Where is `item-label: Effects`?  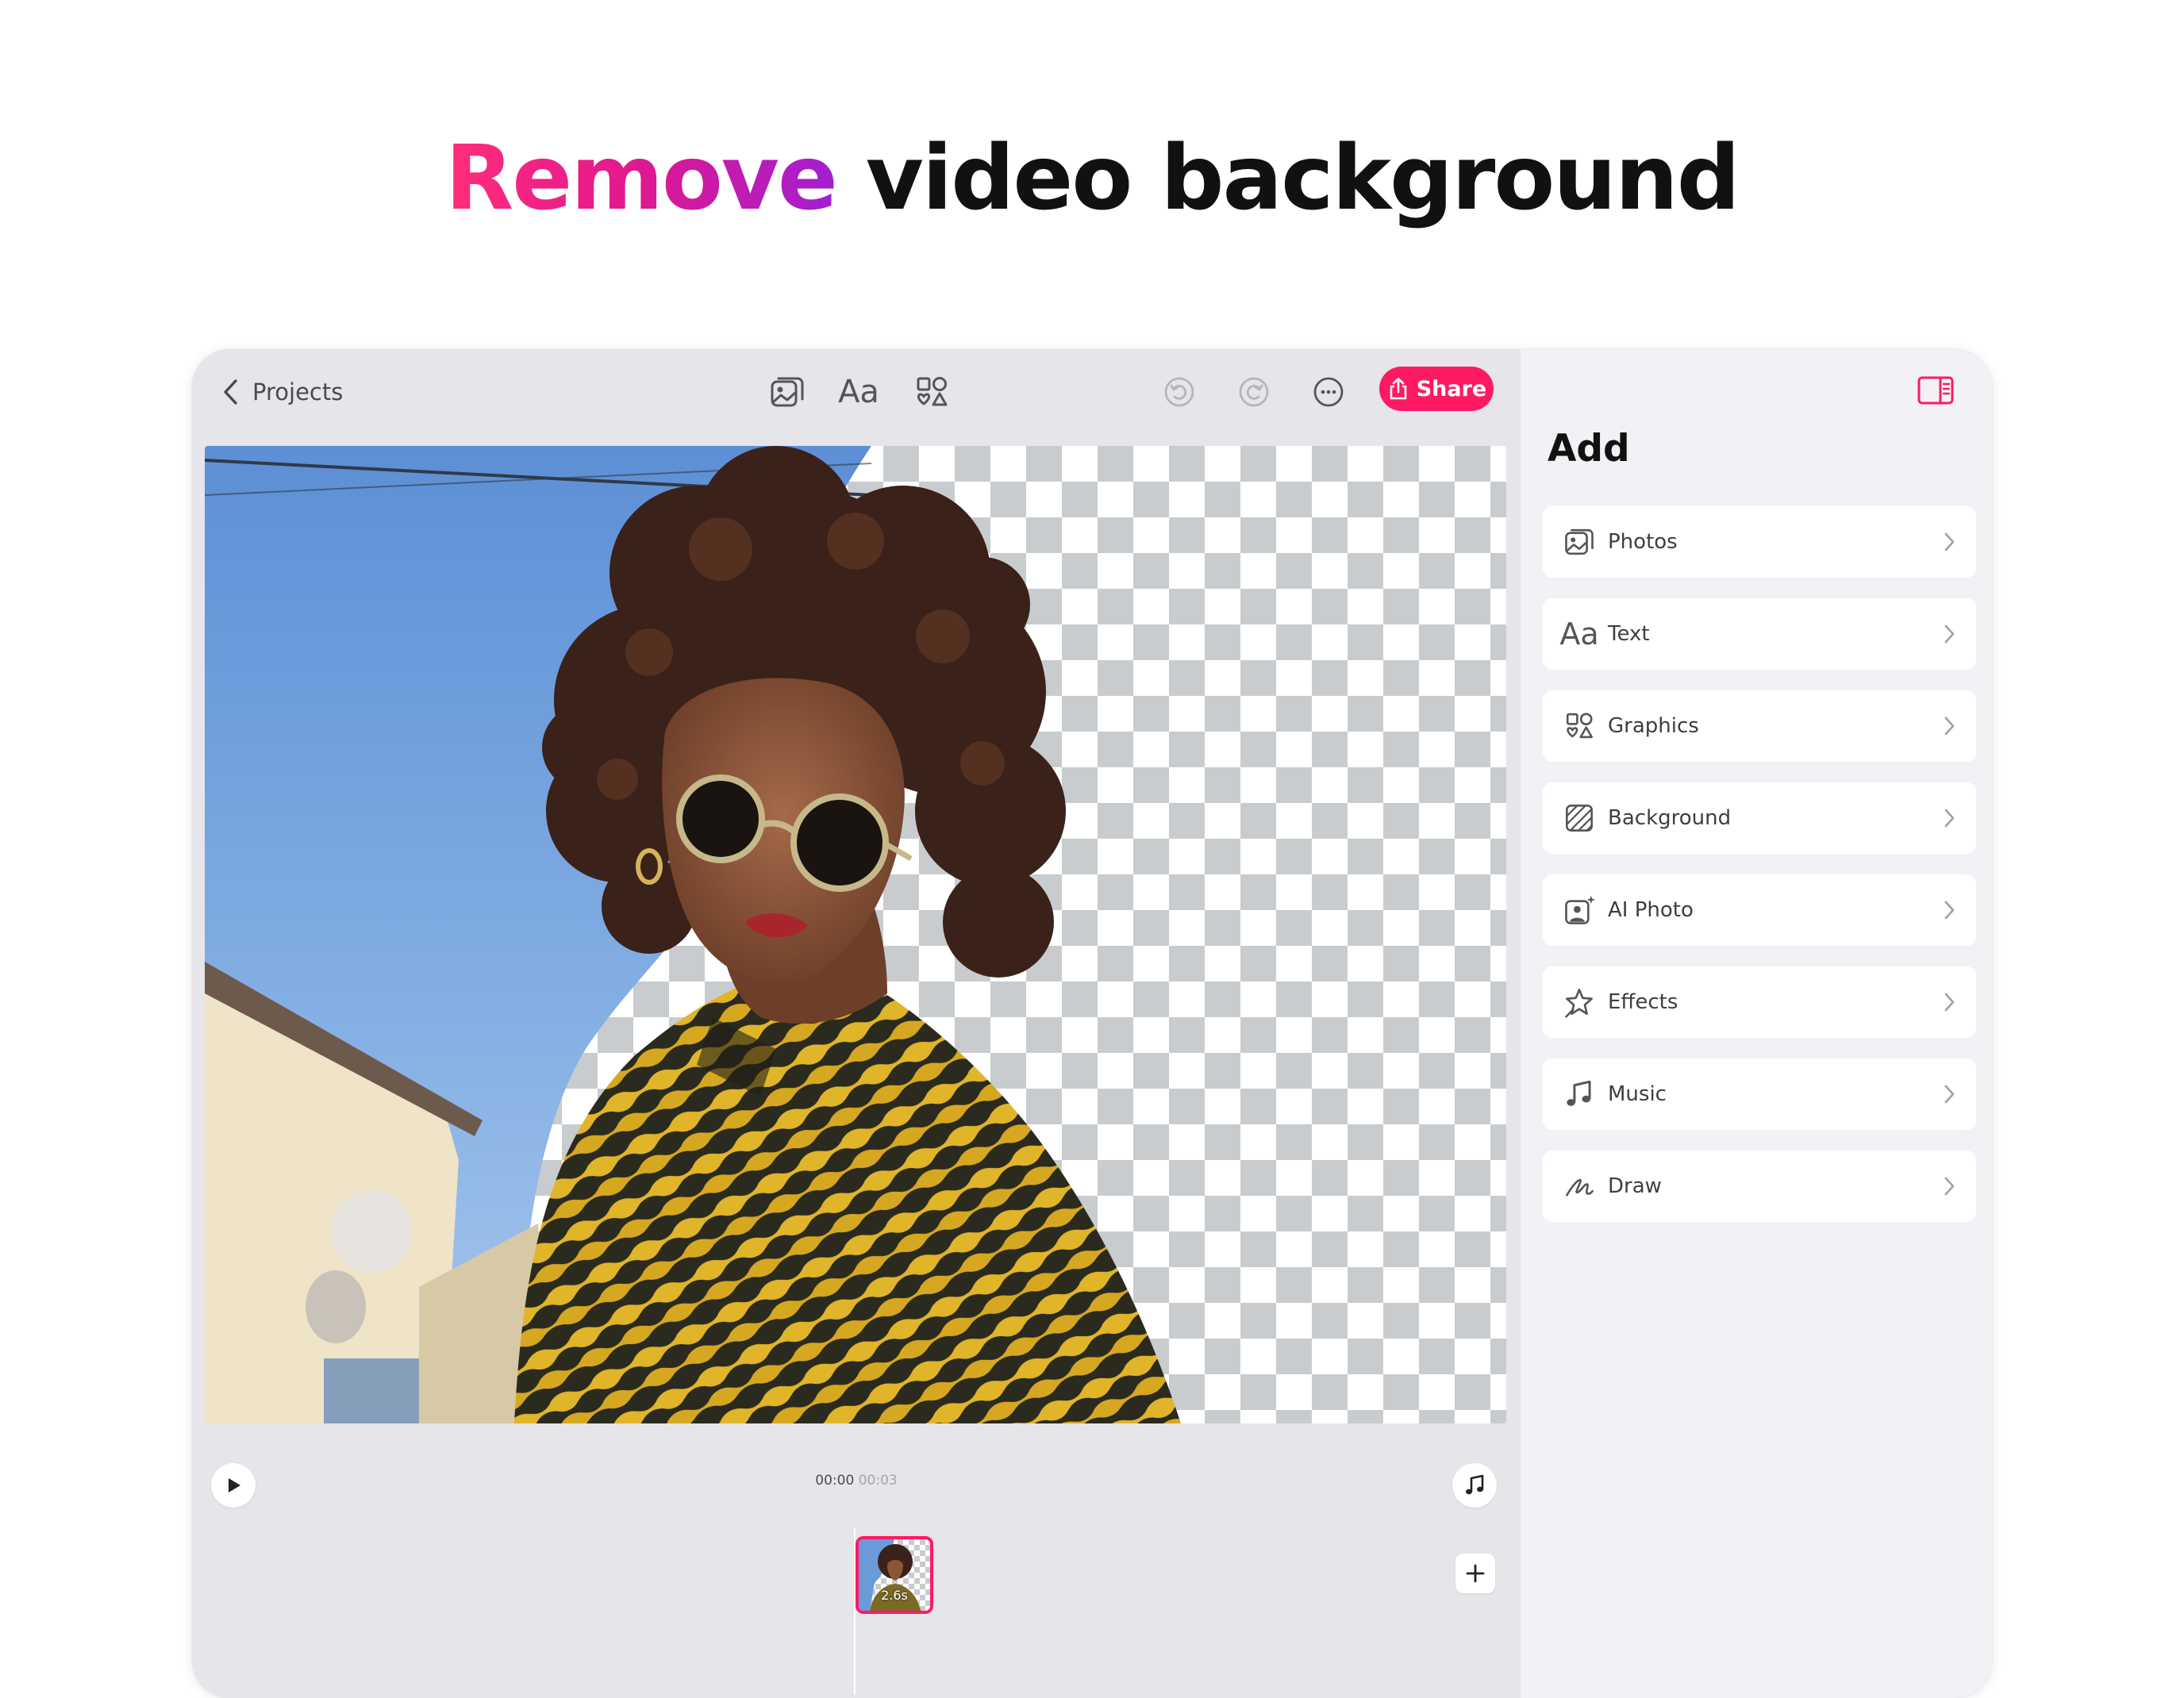
item-label: Effects is located at coordinates (1643, 1002).